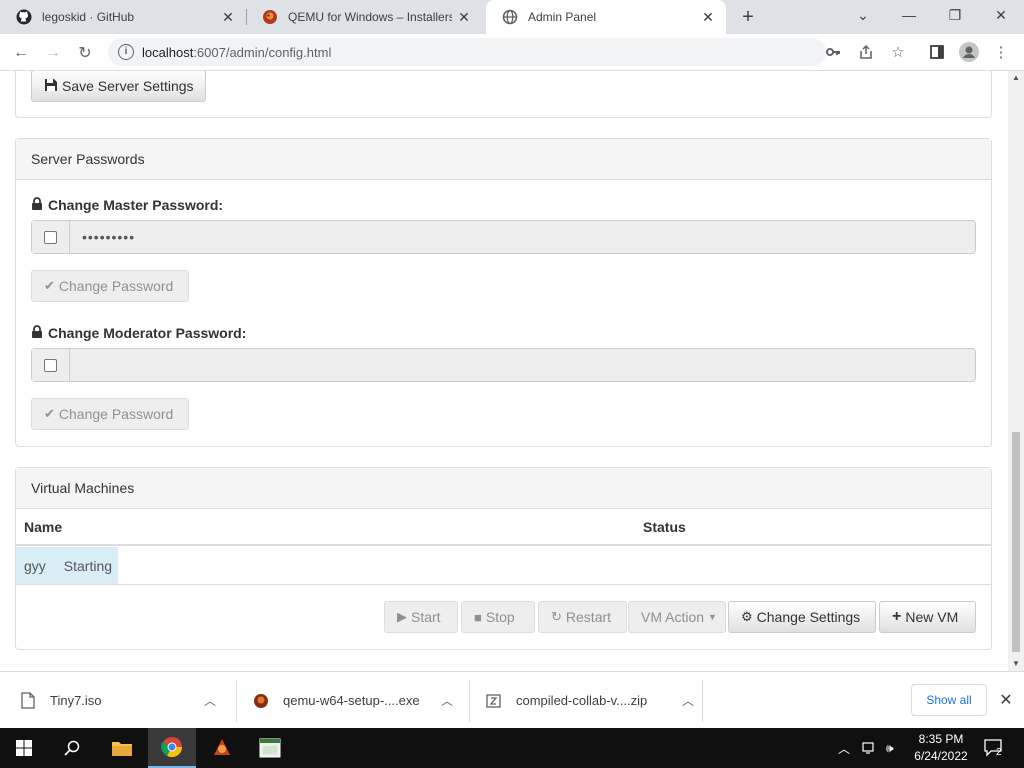 This screenshot has height=768, width=1024. I want to click on stop-vm-button: ■ Stop, so click(498, 617).